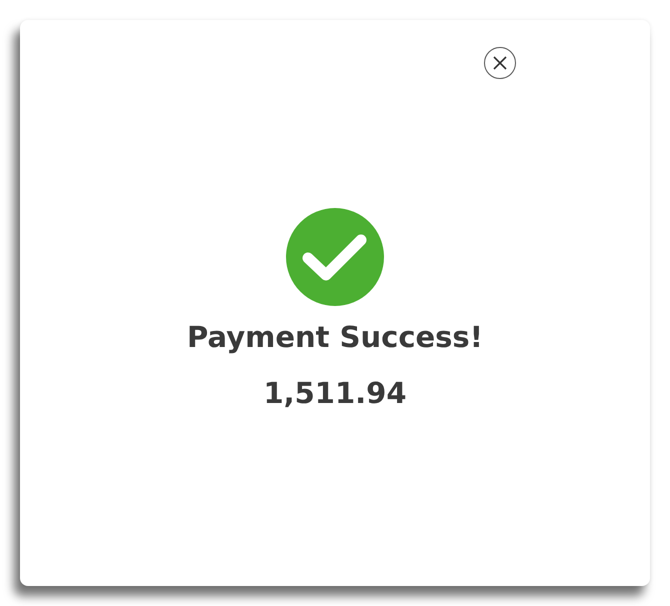 This screenshot has height=606, width=670. Describe the element at coordinates (335, 393) in the screenshot. I see `payment-amount: 1,511.94` at that location.